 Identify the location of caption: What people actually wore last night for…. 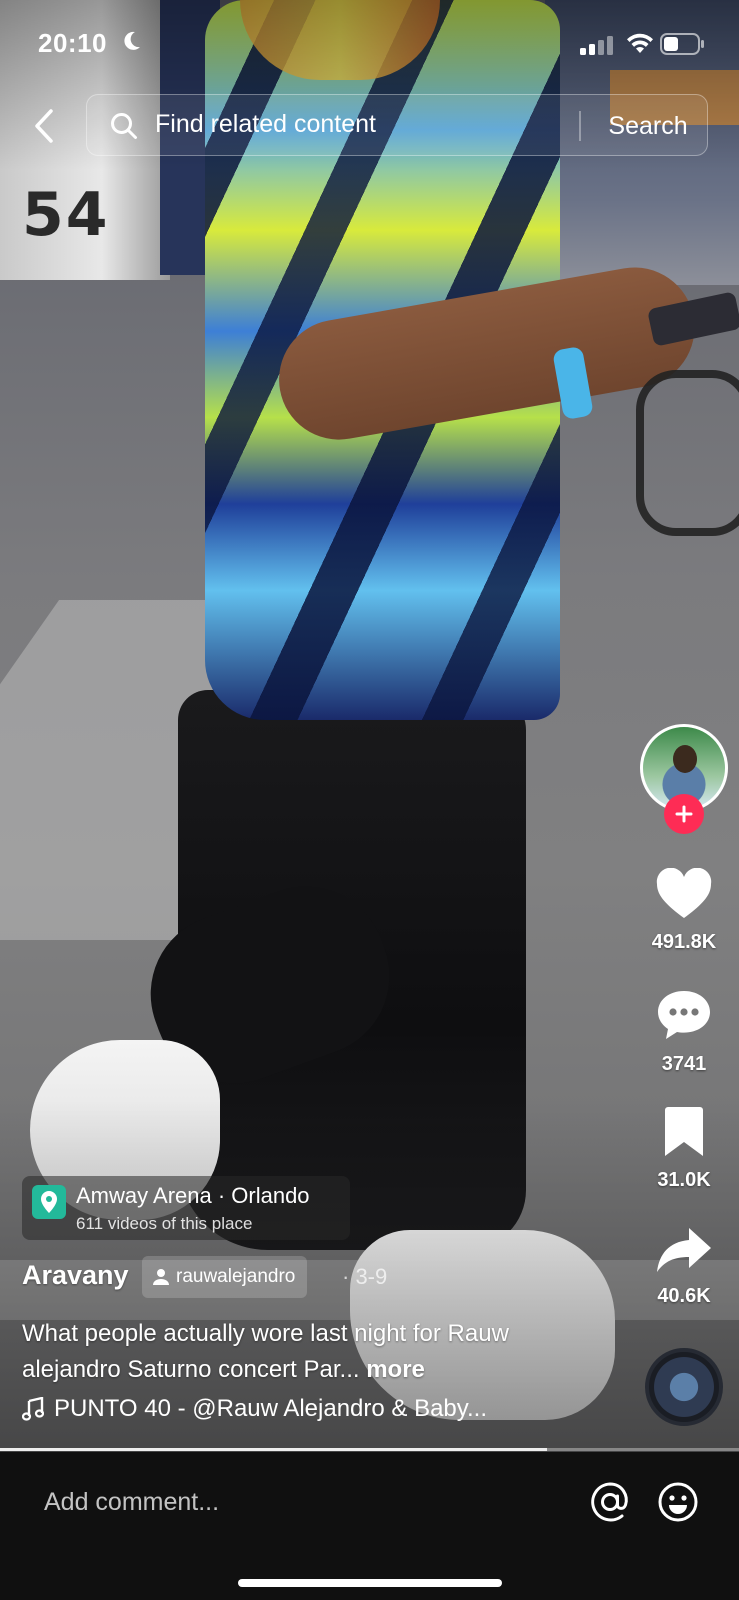
(302, 1352).